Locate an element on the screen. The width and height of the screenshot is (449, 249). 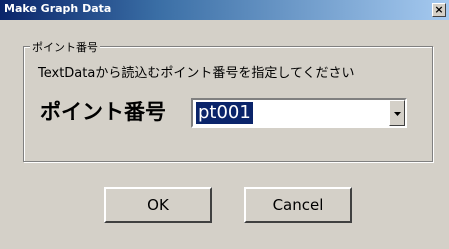
cancel-button: Cancel is located at coordinates (298, 205).